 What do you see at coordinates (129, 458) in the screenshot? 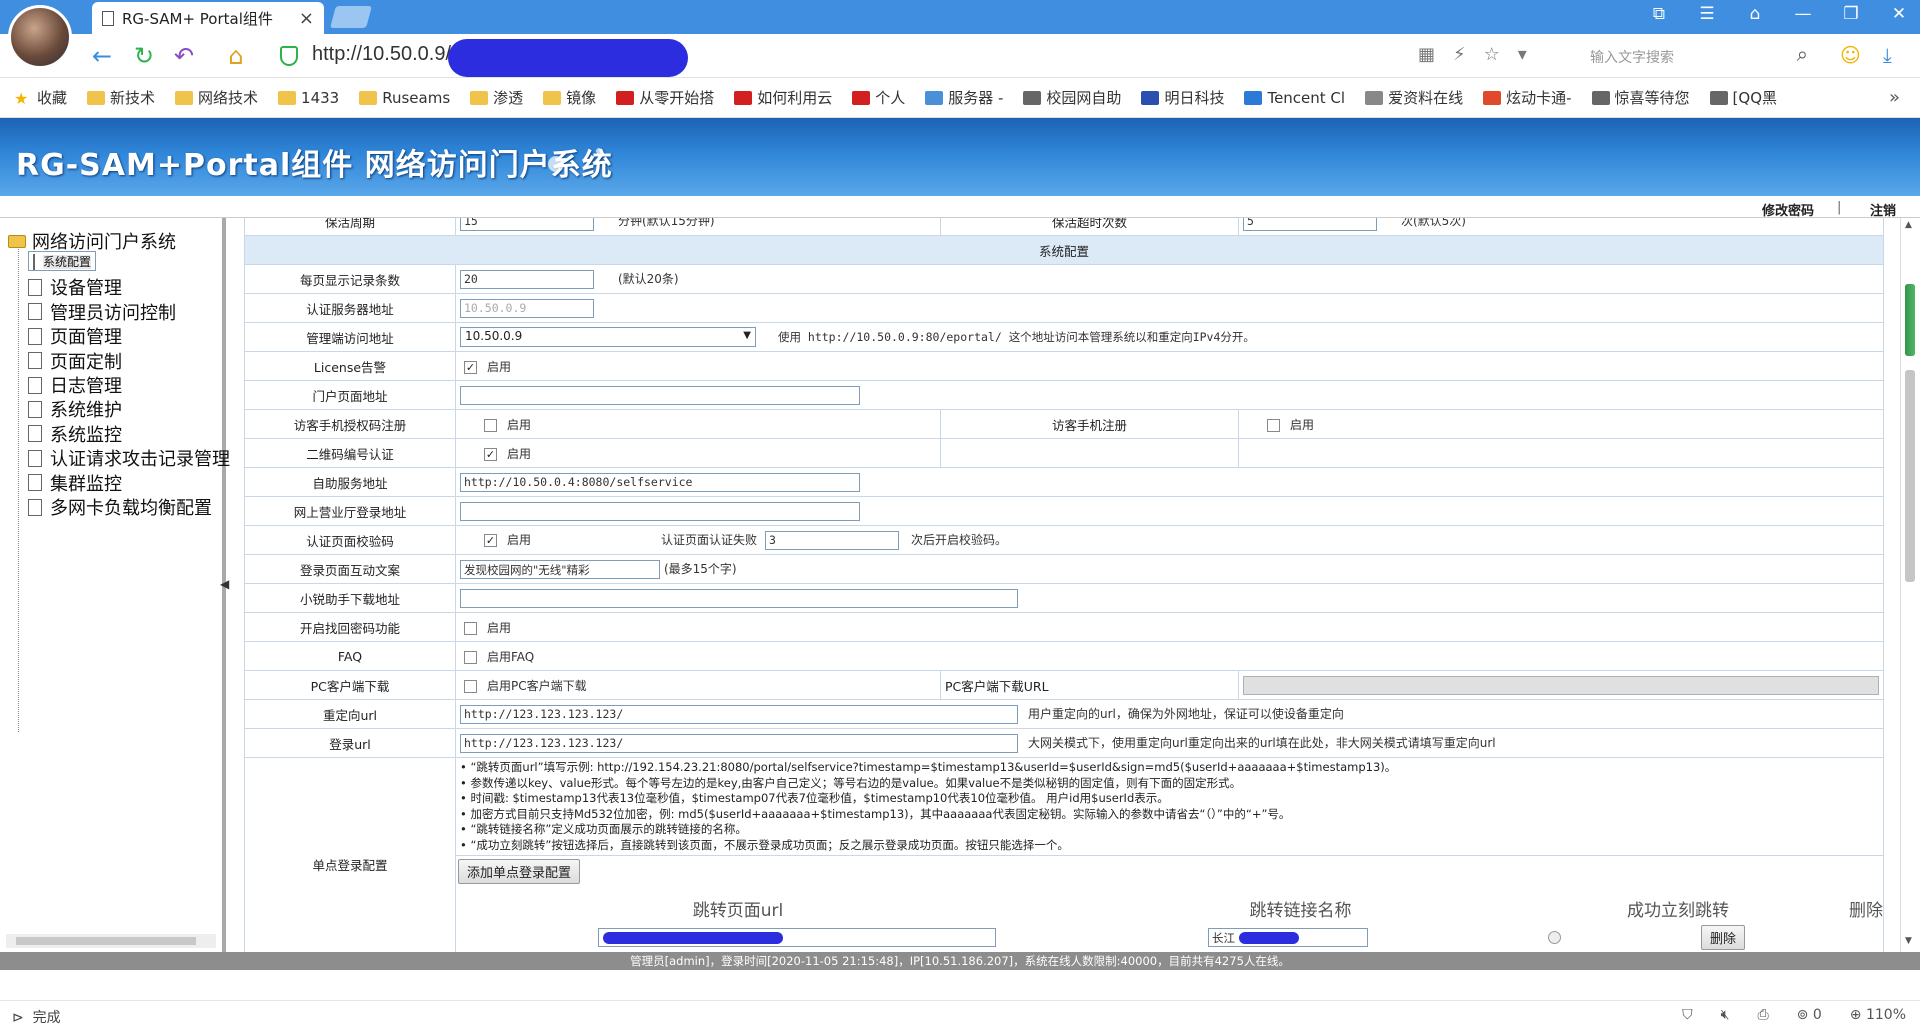
I see `sidebar-item: 认证请求攻击记录管理` at bounding box center [129, 458].